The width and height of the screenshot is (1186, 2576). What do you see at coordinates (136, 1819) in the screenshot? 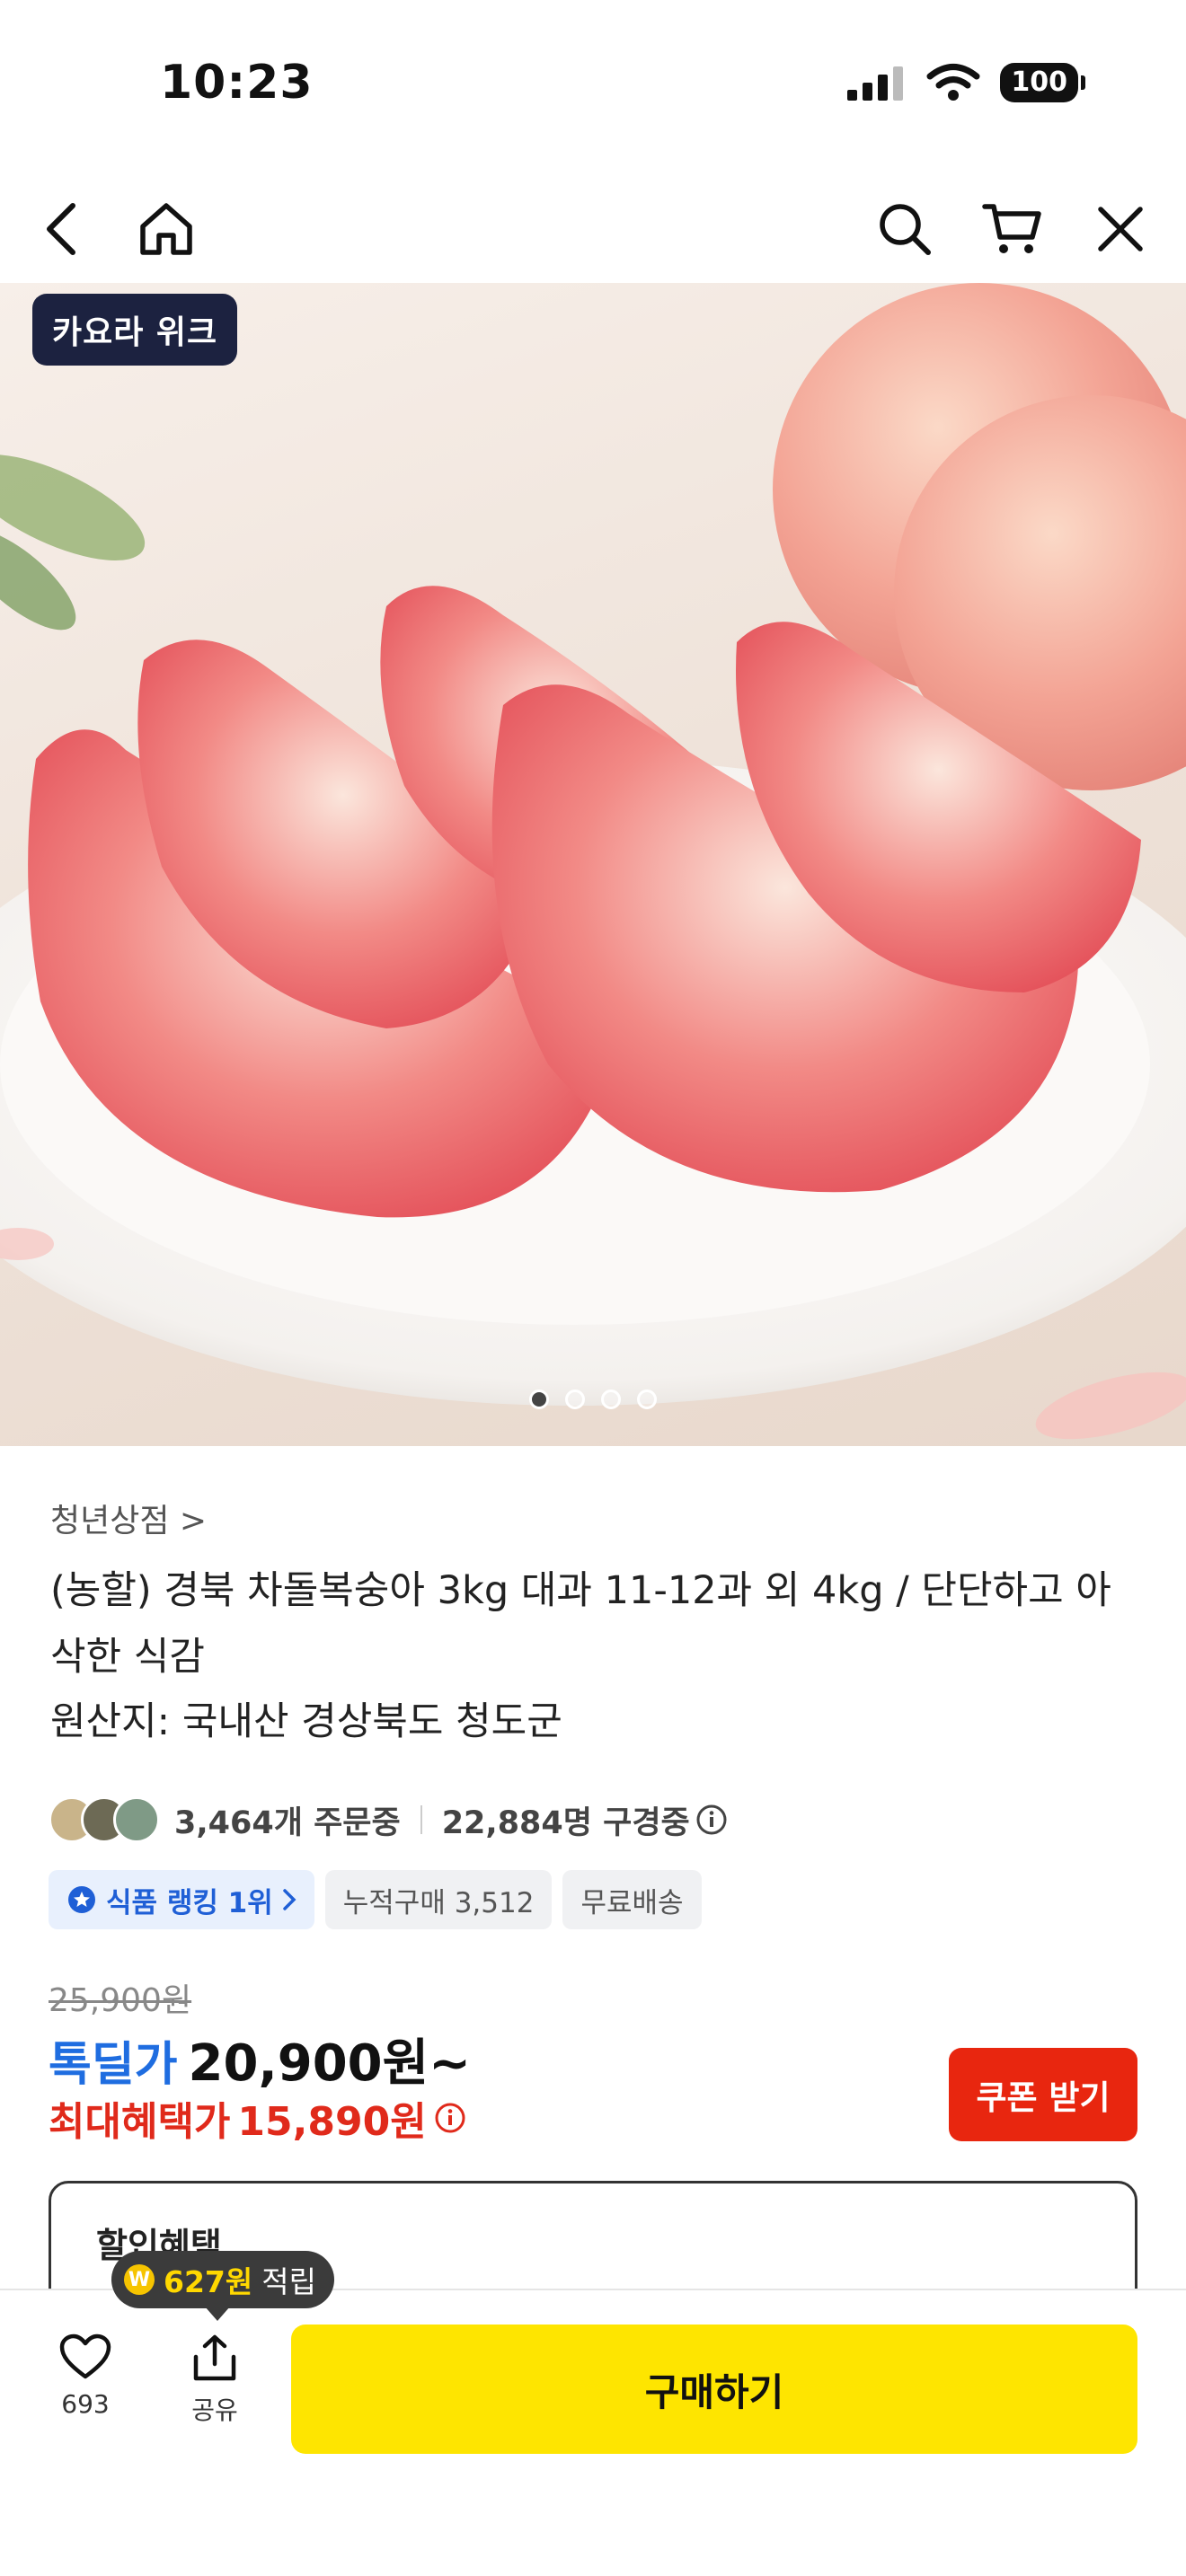
I see `avatar` at bounding box center [136, 1819].